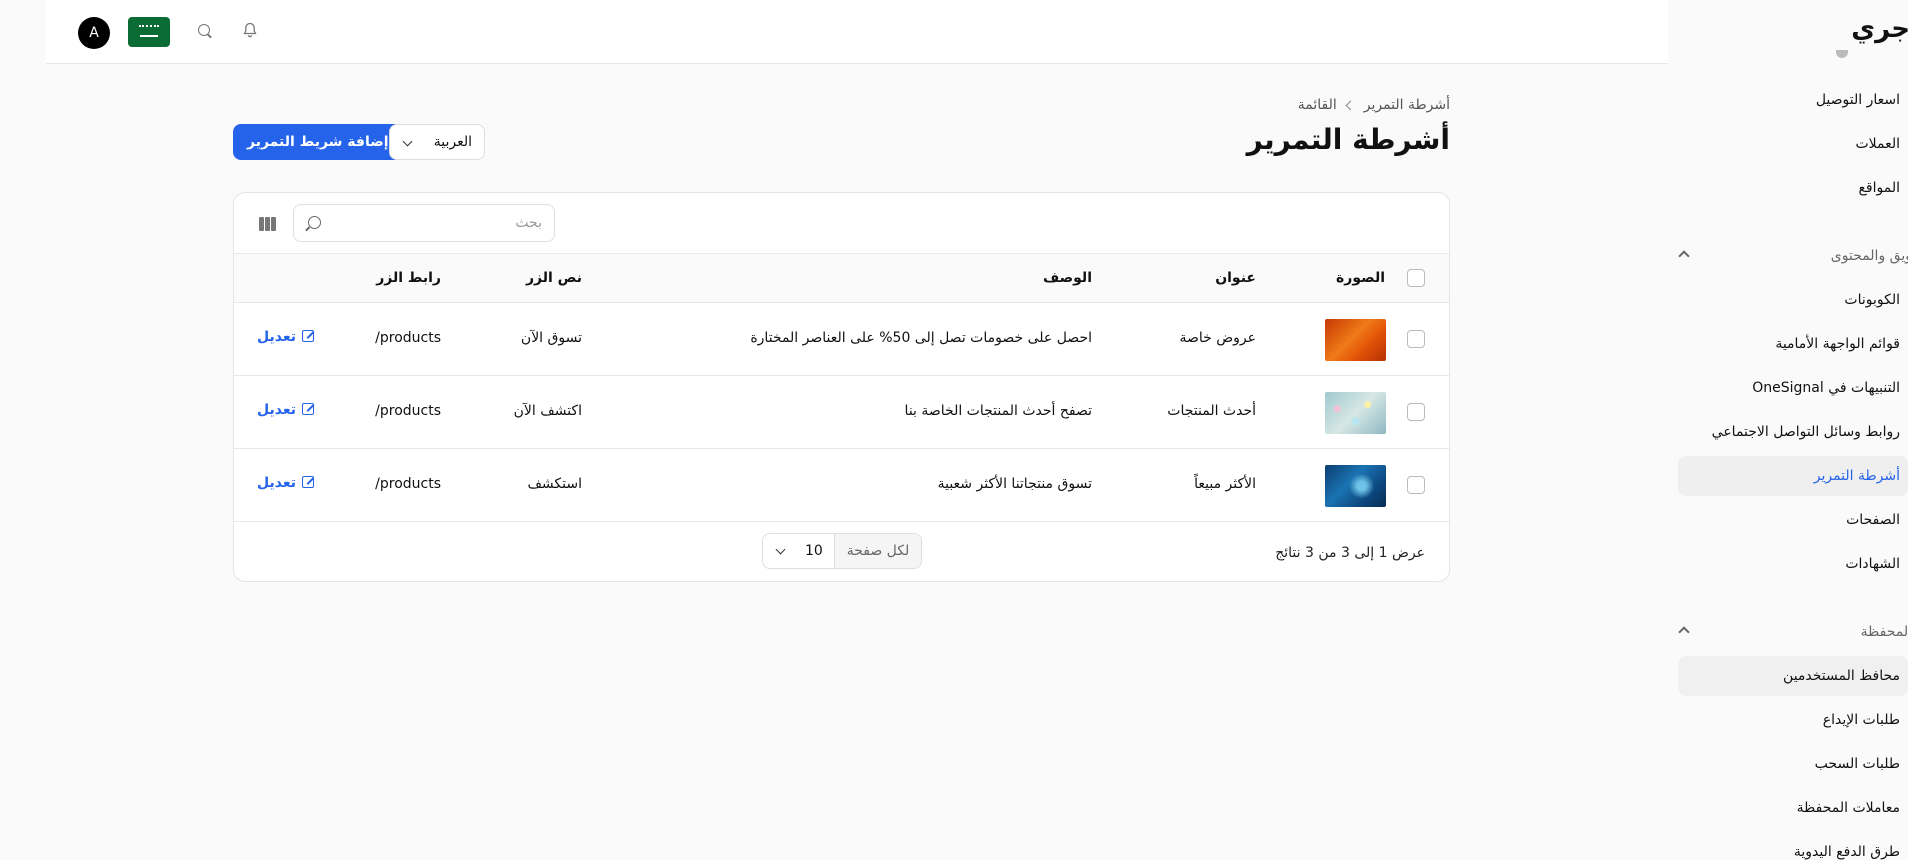 This screenshot has width=1908, height=860. What do you see at coordinates (857, 32) in the screenshot?
I see `top-header: A` at bounding box center [857, 32].